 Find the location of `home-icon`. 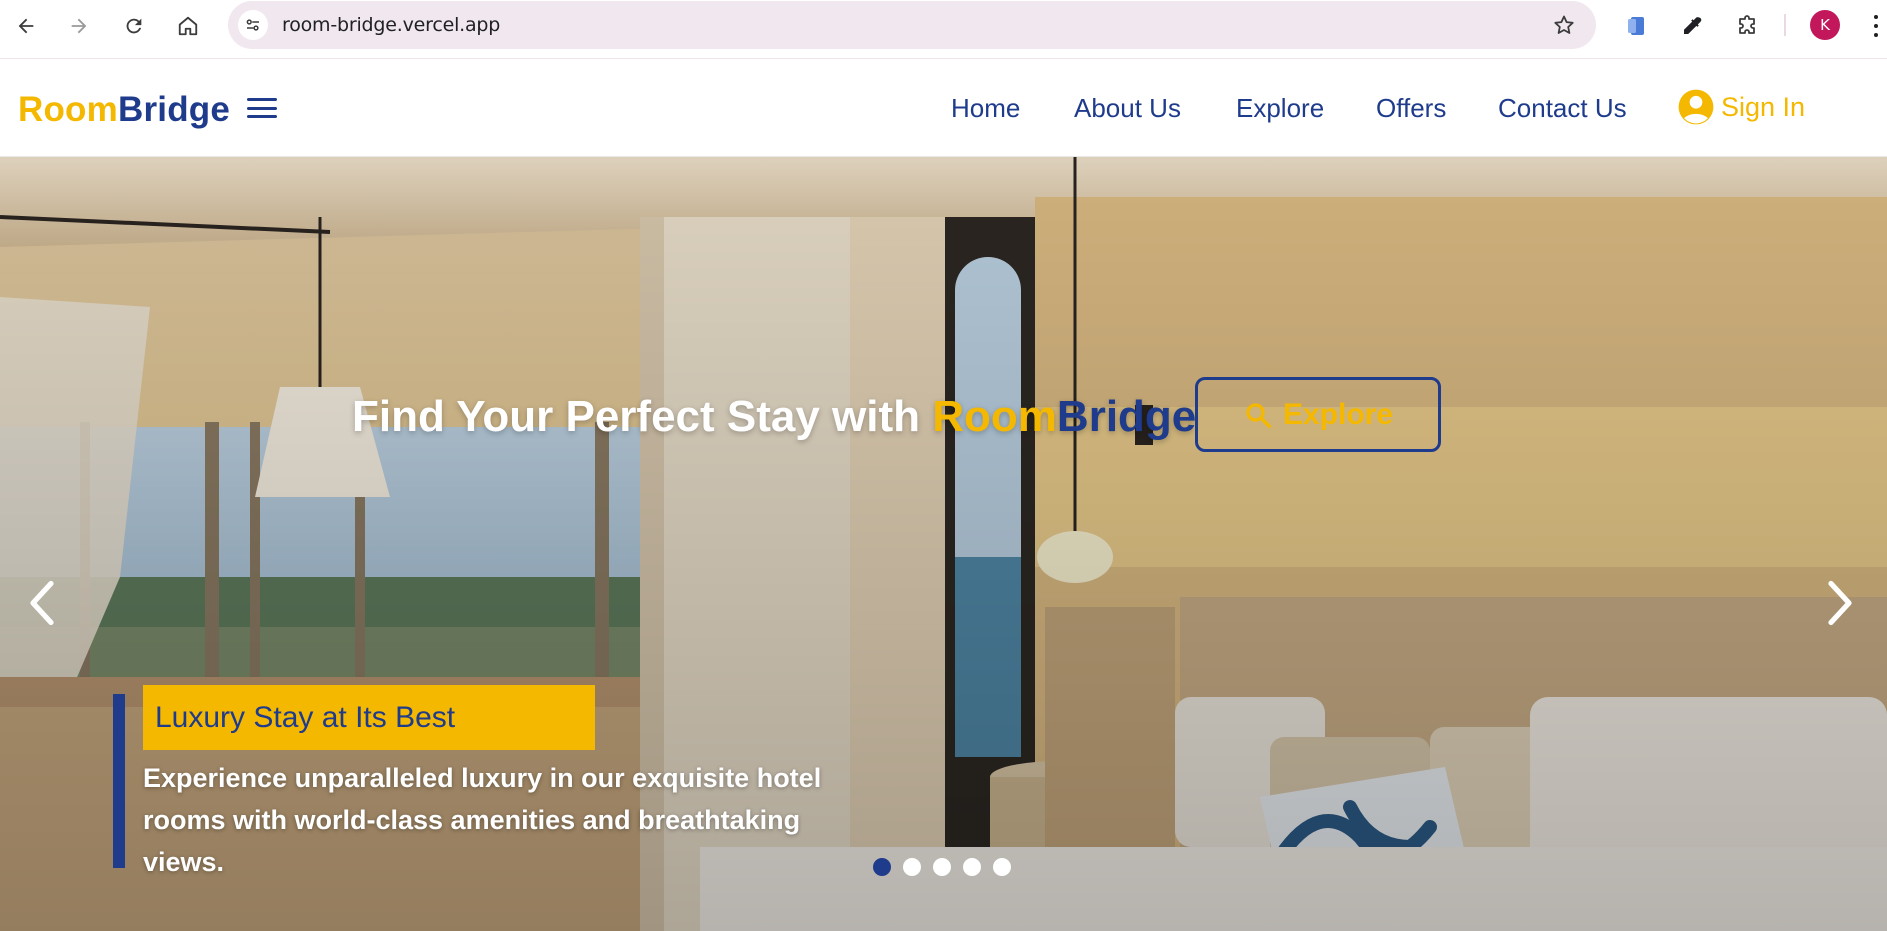

home-icon is located at coordinates (188, 26).